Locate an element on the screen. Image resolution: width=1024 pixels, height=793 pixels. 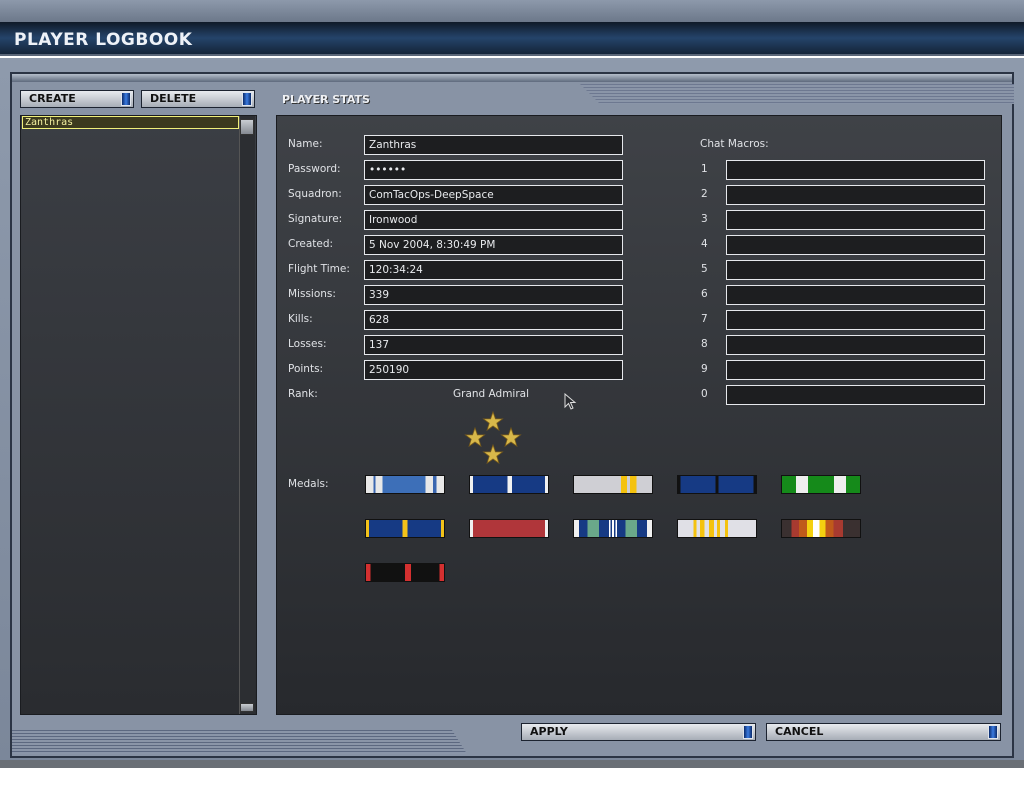
medals-label: Medals: is located at coordinates (308, 484).